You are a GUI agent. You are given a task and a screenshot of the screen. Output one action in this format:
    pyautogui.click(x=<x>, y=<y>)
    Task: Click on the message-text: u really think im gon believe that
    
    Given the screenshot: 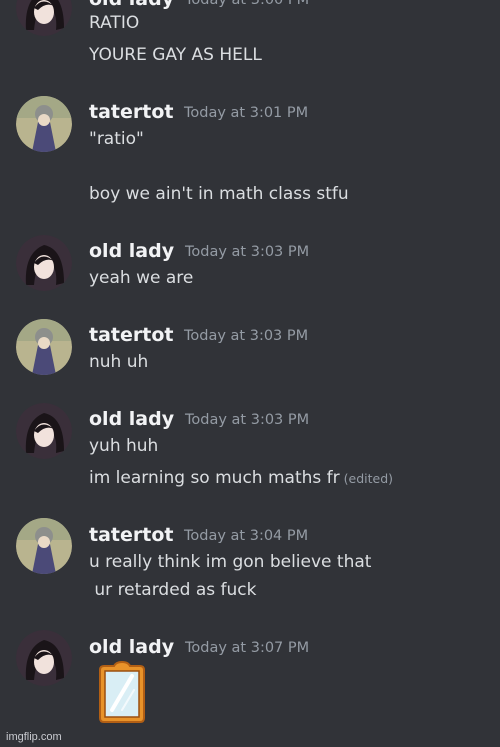 What is the action you would take?
    pyautogui.click(x=230, y=562)
    